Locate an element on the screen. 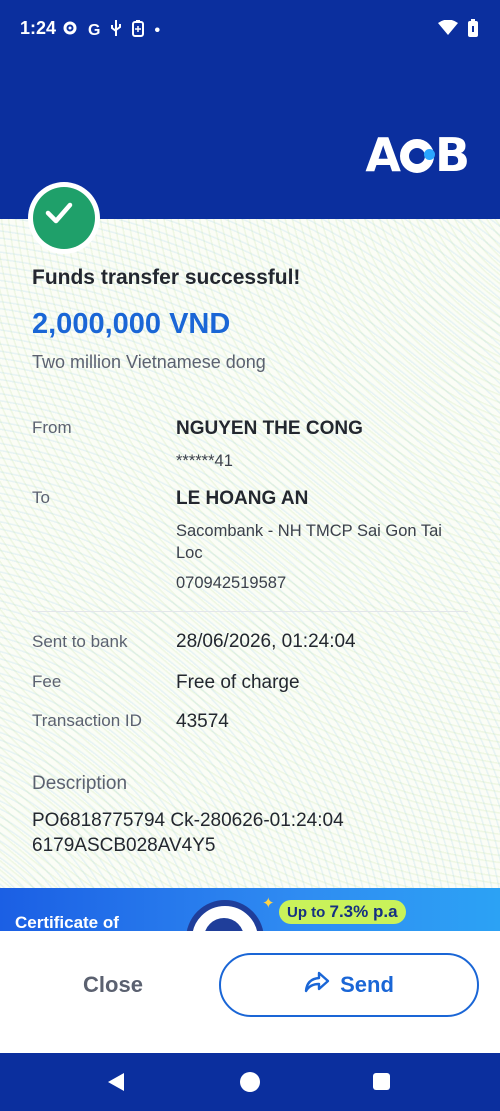 The width and height of the screenshot is (500, 1111). rate-prefix: Up to is located at coordinates (306, 912).